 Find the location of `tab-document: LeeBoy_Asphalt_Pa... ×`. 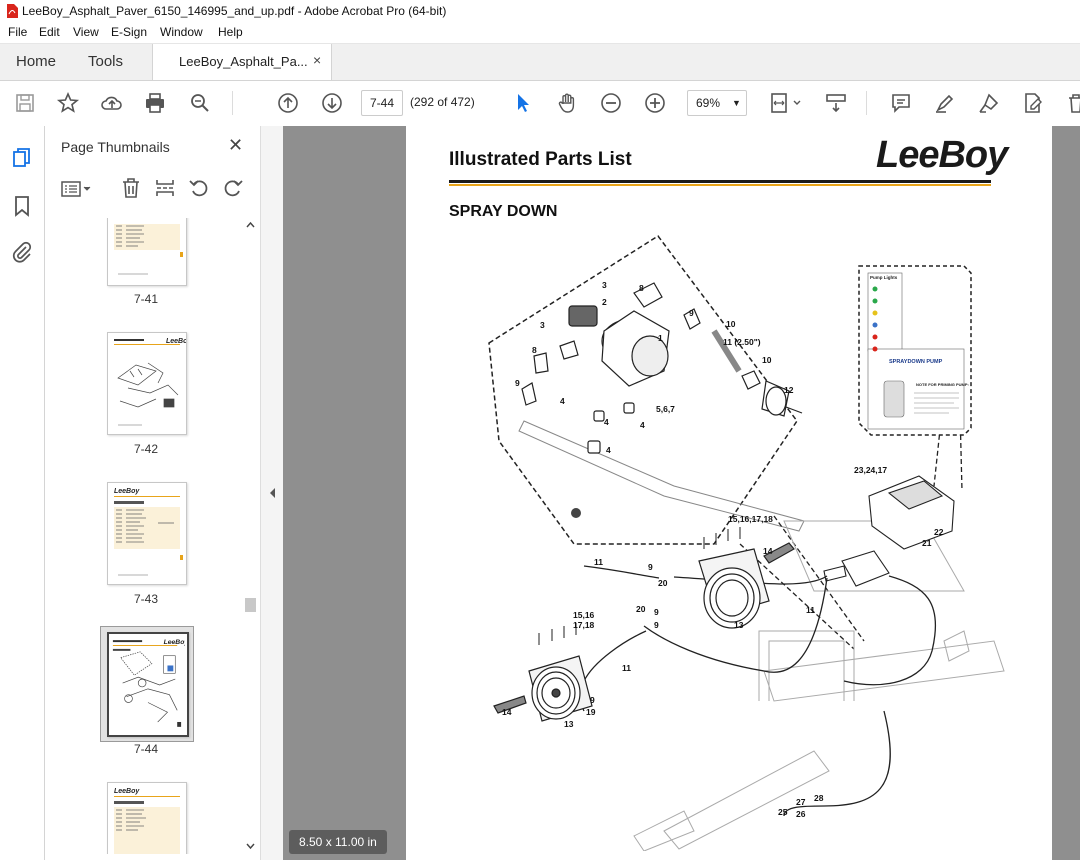

tab-document: LeeBoy_Asphalt_Pa... × is located at coordinates (242, 62).